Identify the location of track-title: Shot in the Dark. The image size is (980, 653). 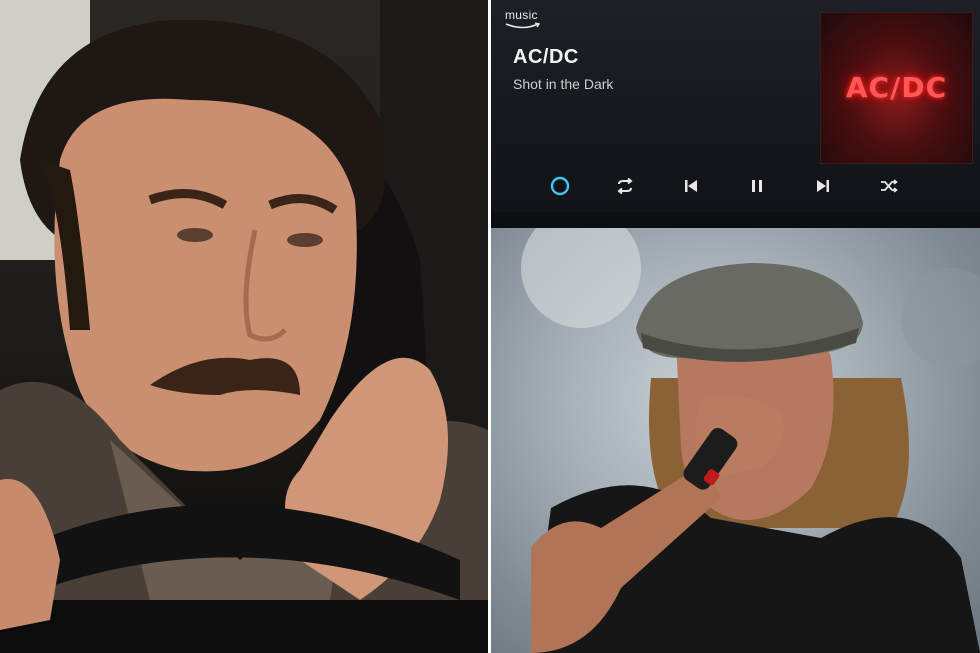
(563, 84).